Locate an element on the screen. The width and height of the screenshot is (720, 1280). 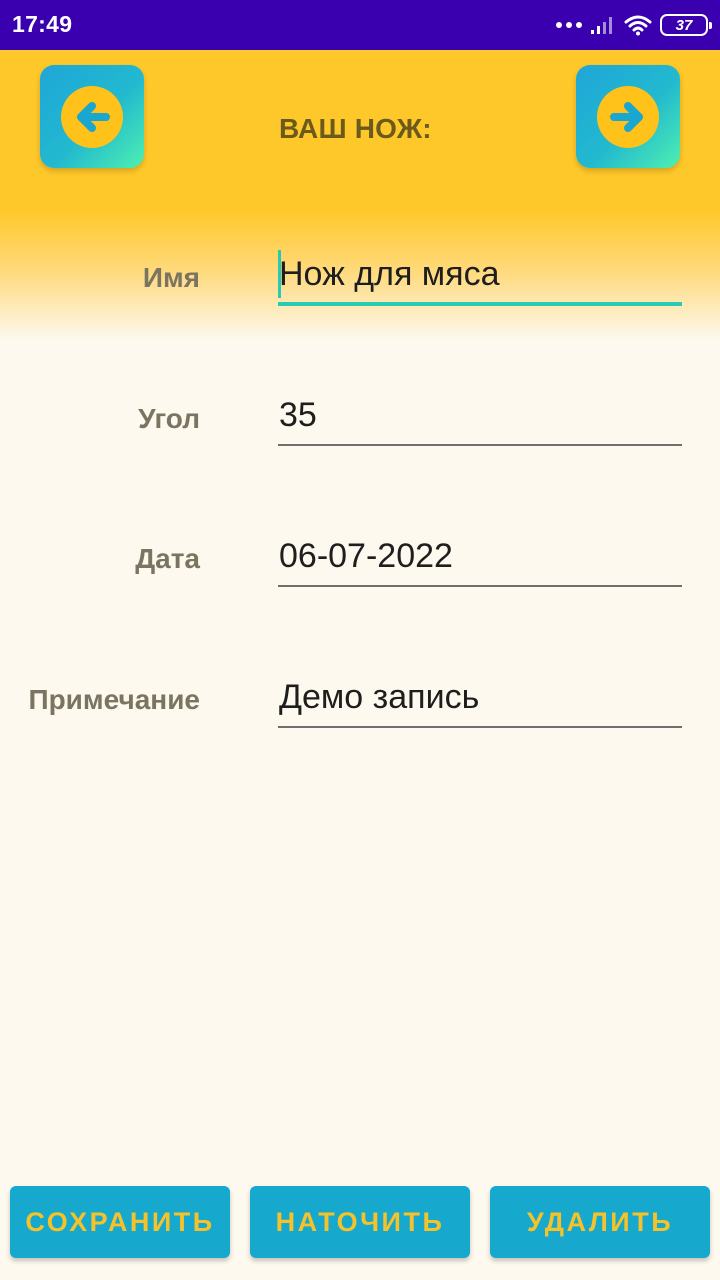
battery-icon: 37 is located at coordinates (686, 25).